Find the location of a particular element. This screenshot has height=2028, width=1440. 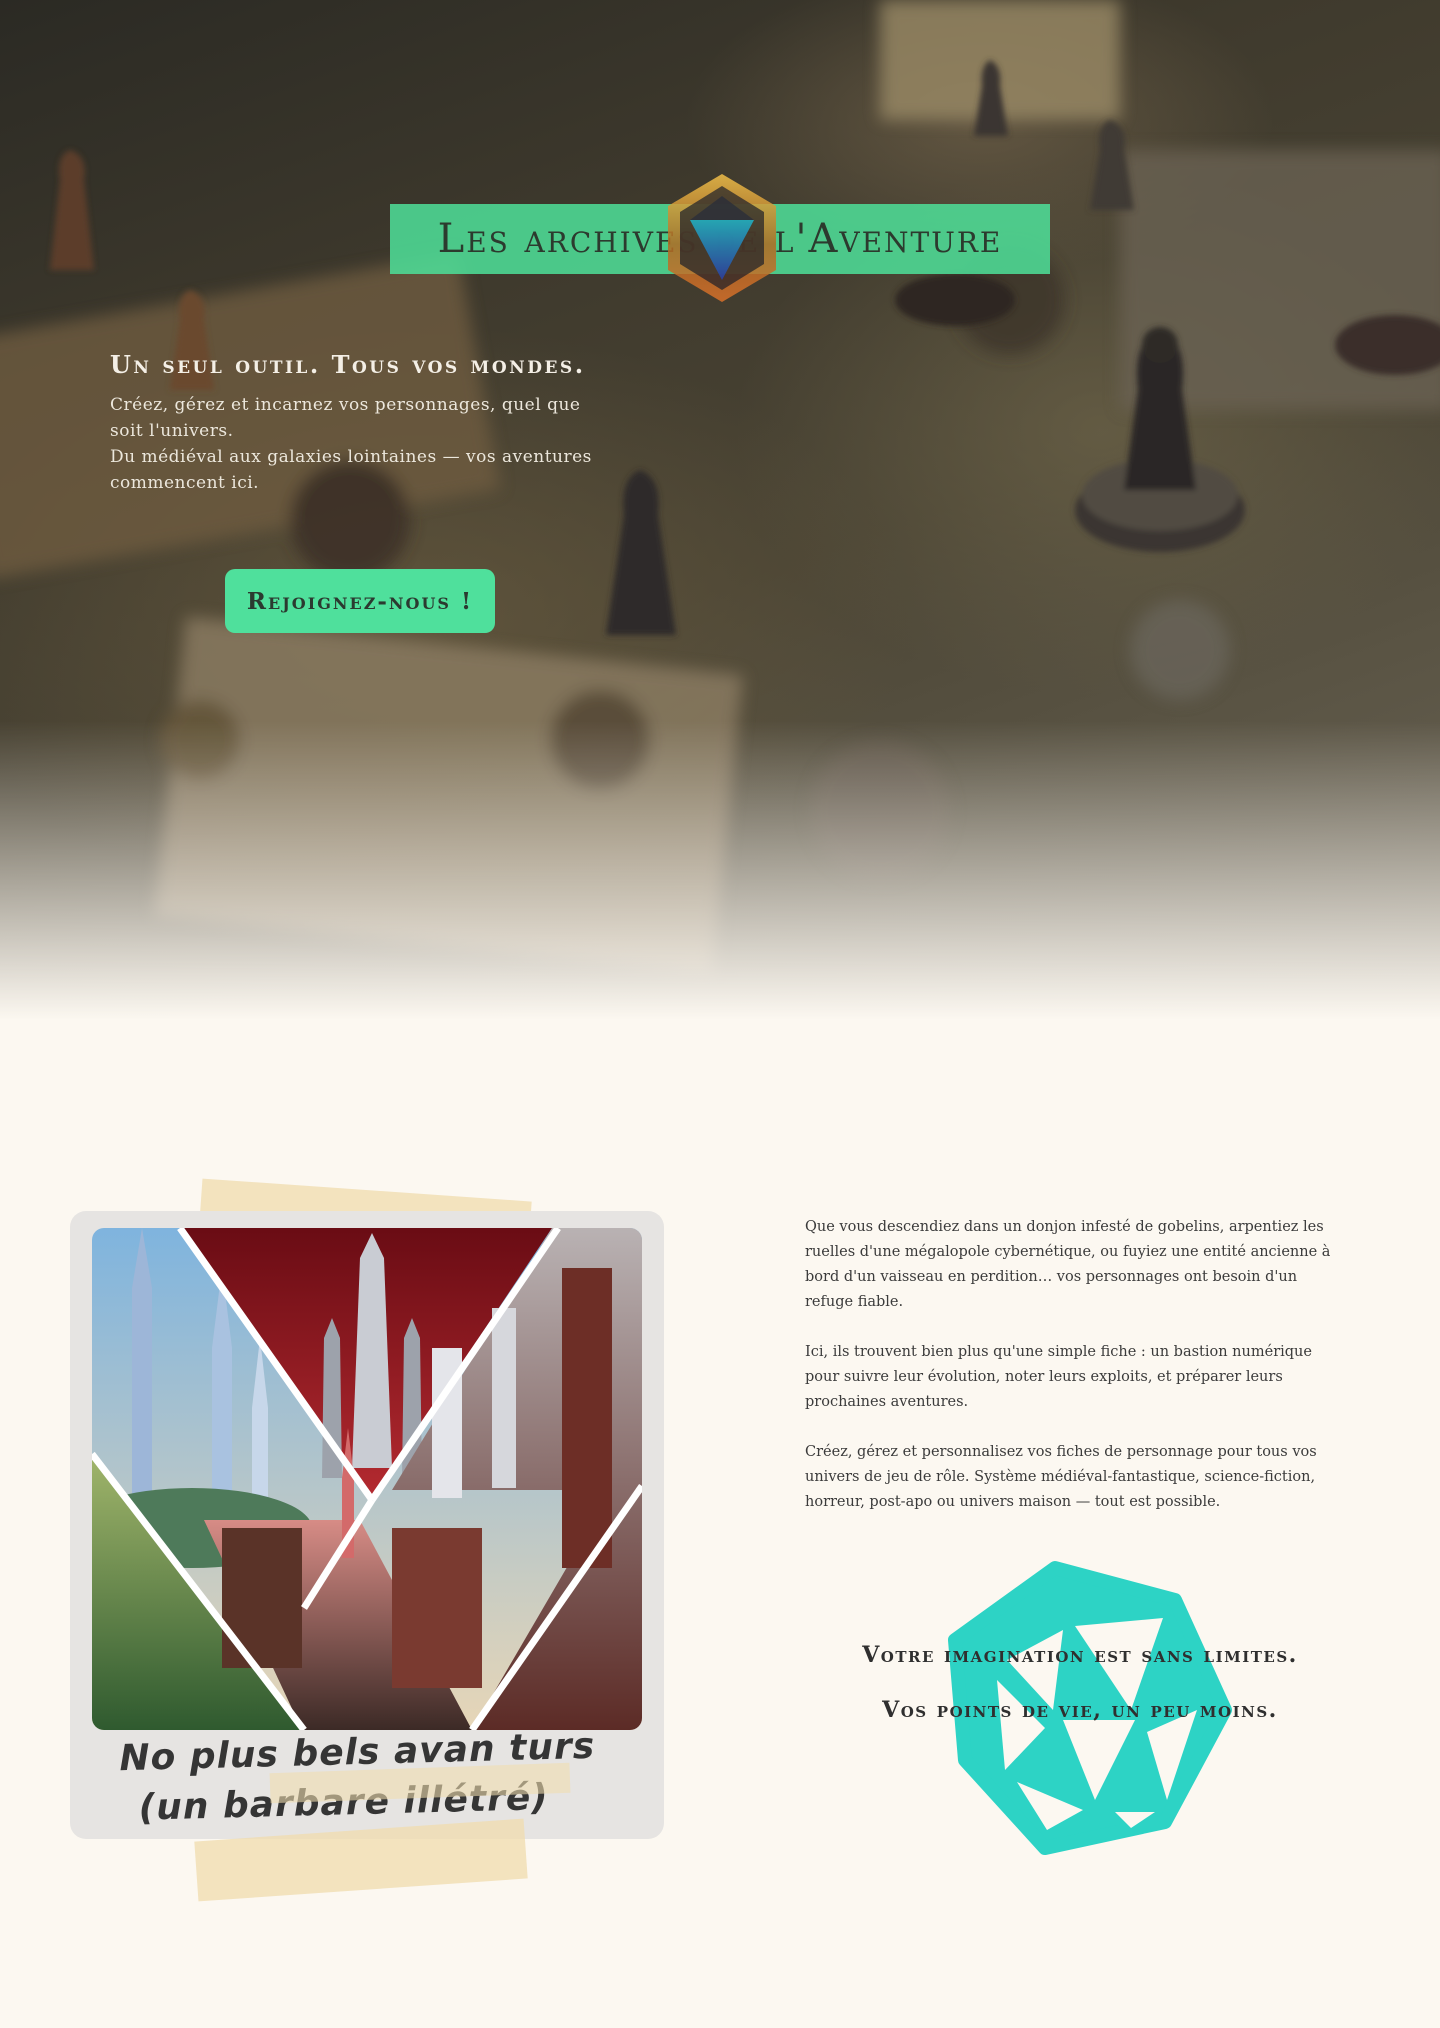

worlds-collage-image is located at coordinates (367, 1479).